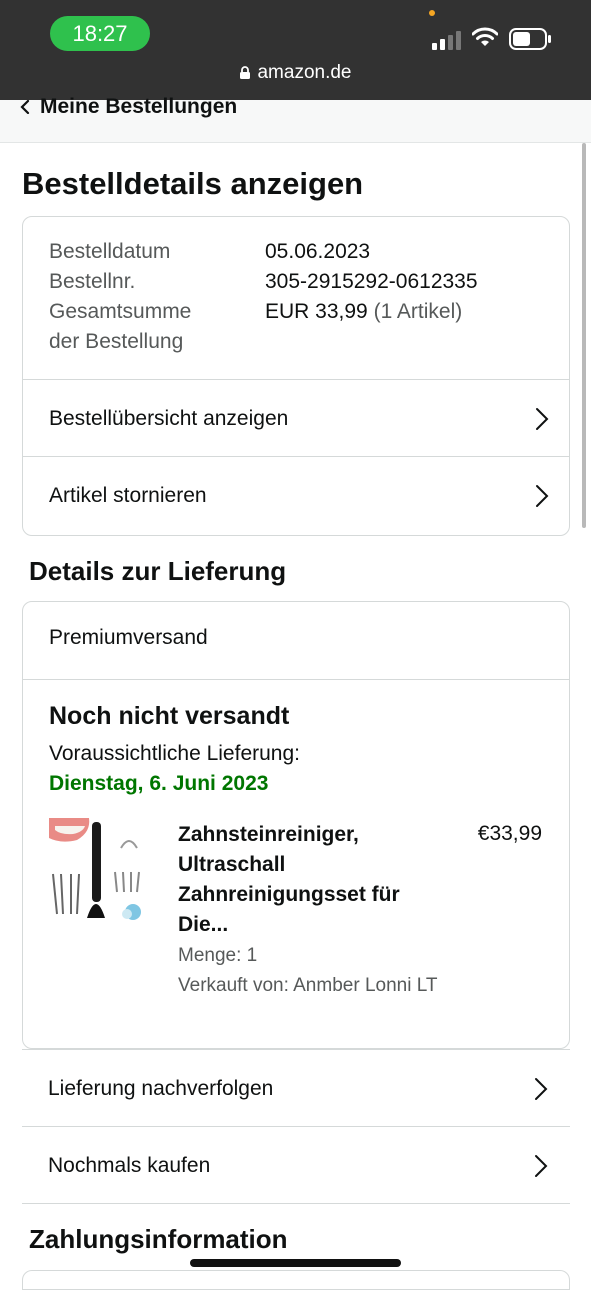  I want to click on battery-icon, so click(530, 39).